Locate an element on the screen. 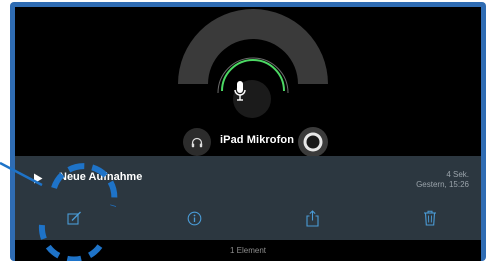  microphone-source-label: iPad Mikrofon is located at coordinates (257, 140).